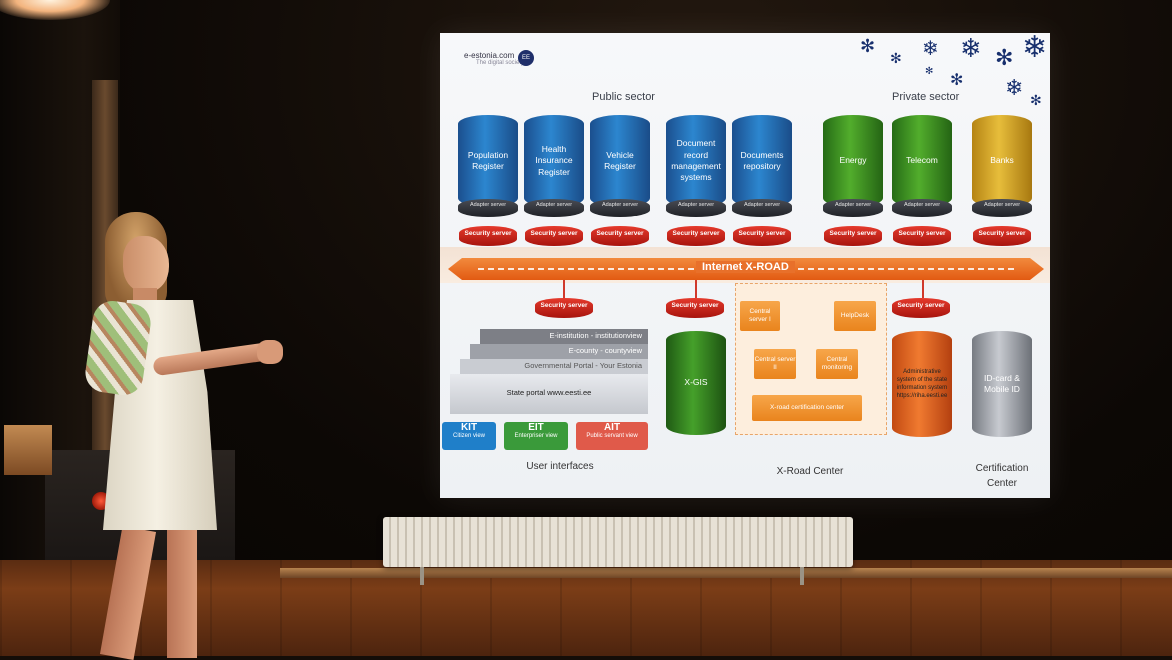 The image size is (1172, 660). What do you see at coordinates (488, 161) in the screenshot?
I see `population-register-cylinder: Population Register` at bounding box center [488, 161].